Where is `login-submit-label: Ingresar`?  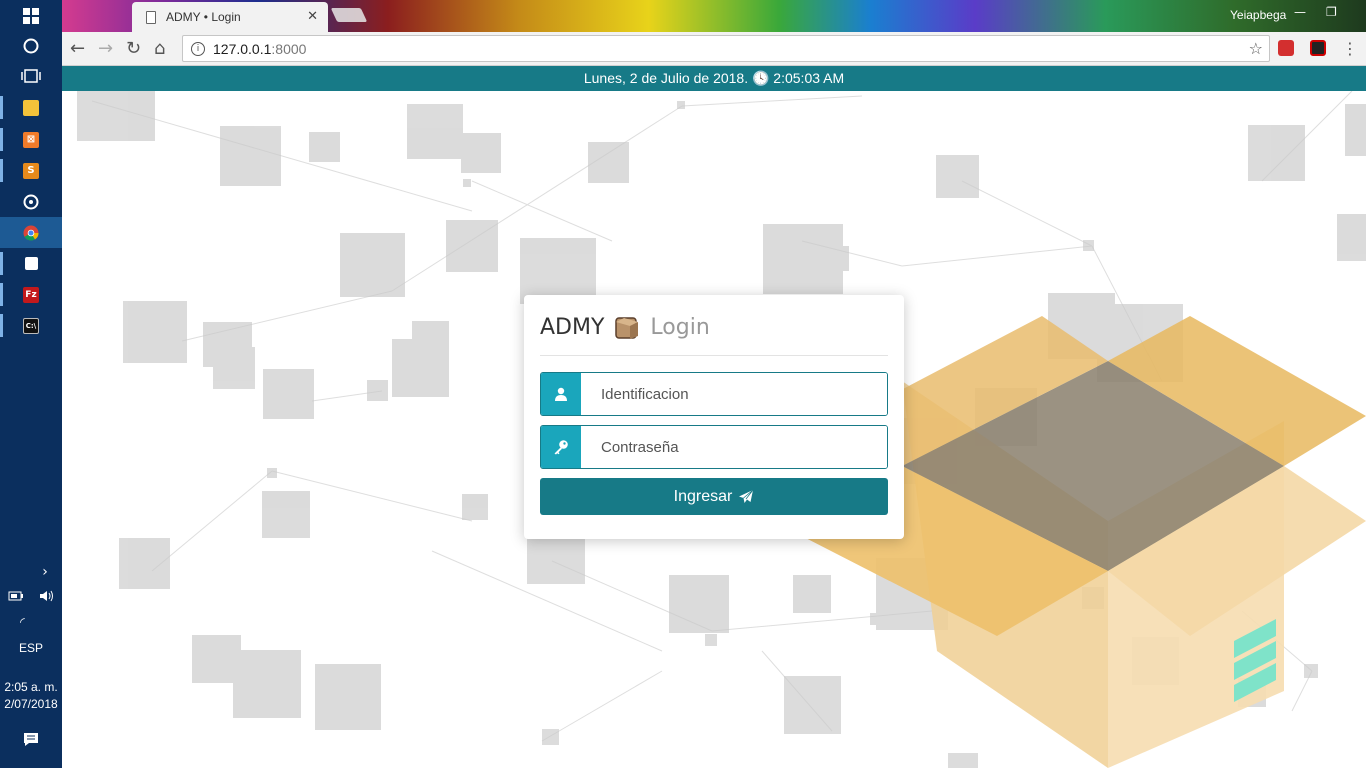
login-submit-label: Ingresar is located at coordinates (703, 496).